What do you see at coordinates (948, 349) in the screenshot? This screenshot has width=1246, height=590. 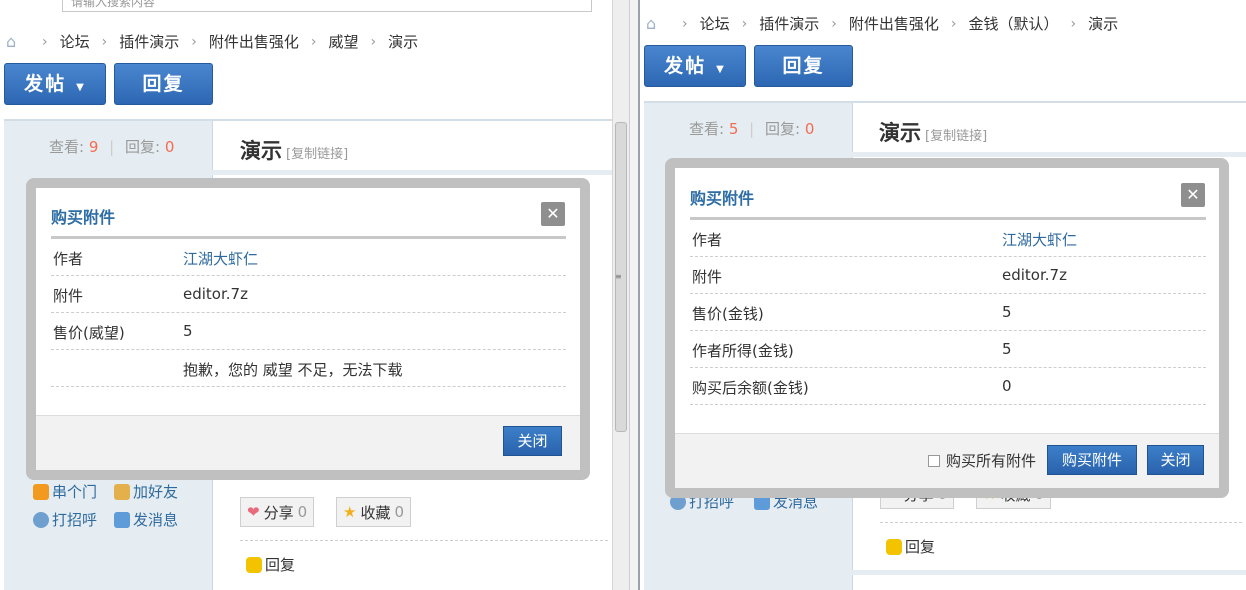 I see `dialog-row-author-income: 作者所得(金钱) 5` at bounding box center [948, 349].